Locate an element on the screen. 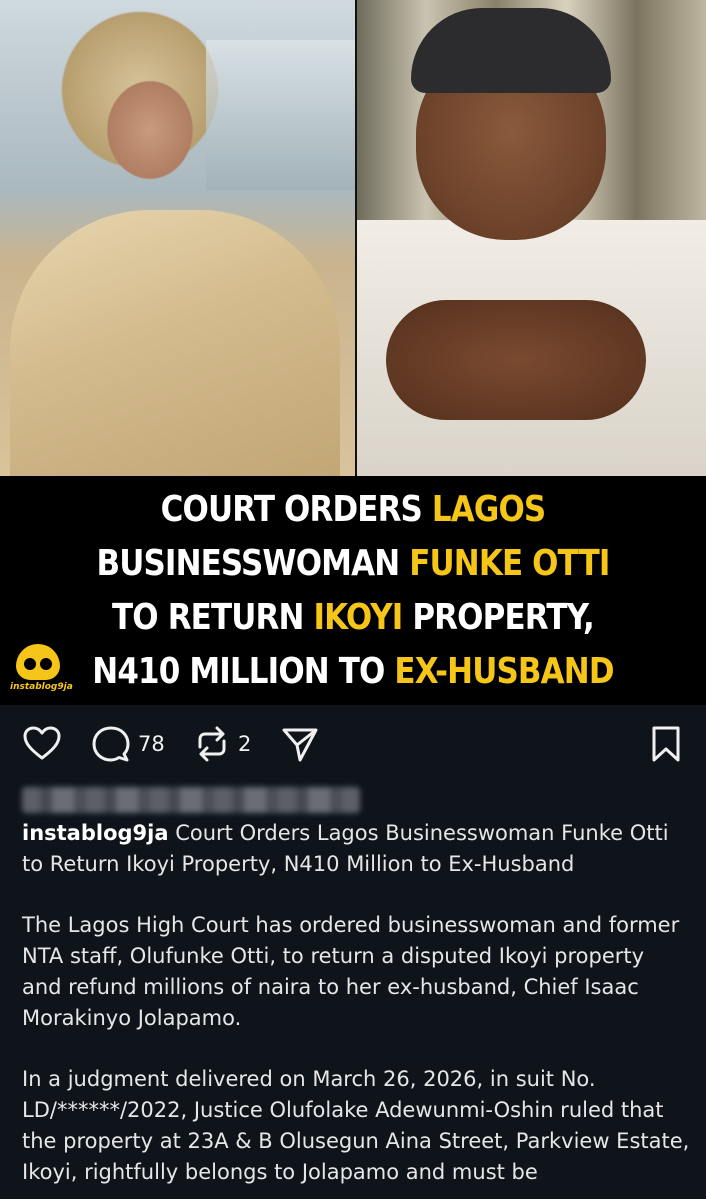  headline-highlight: IKOYI is located at coordinates (358, 617).